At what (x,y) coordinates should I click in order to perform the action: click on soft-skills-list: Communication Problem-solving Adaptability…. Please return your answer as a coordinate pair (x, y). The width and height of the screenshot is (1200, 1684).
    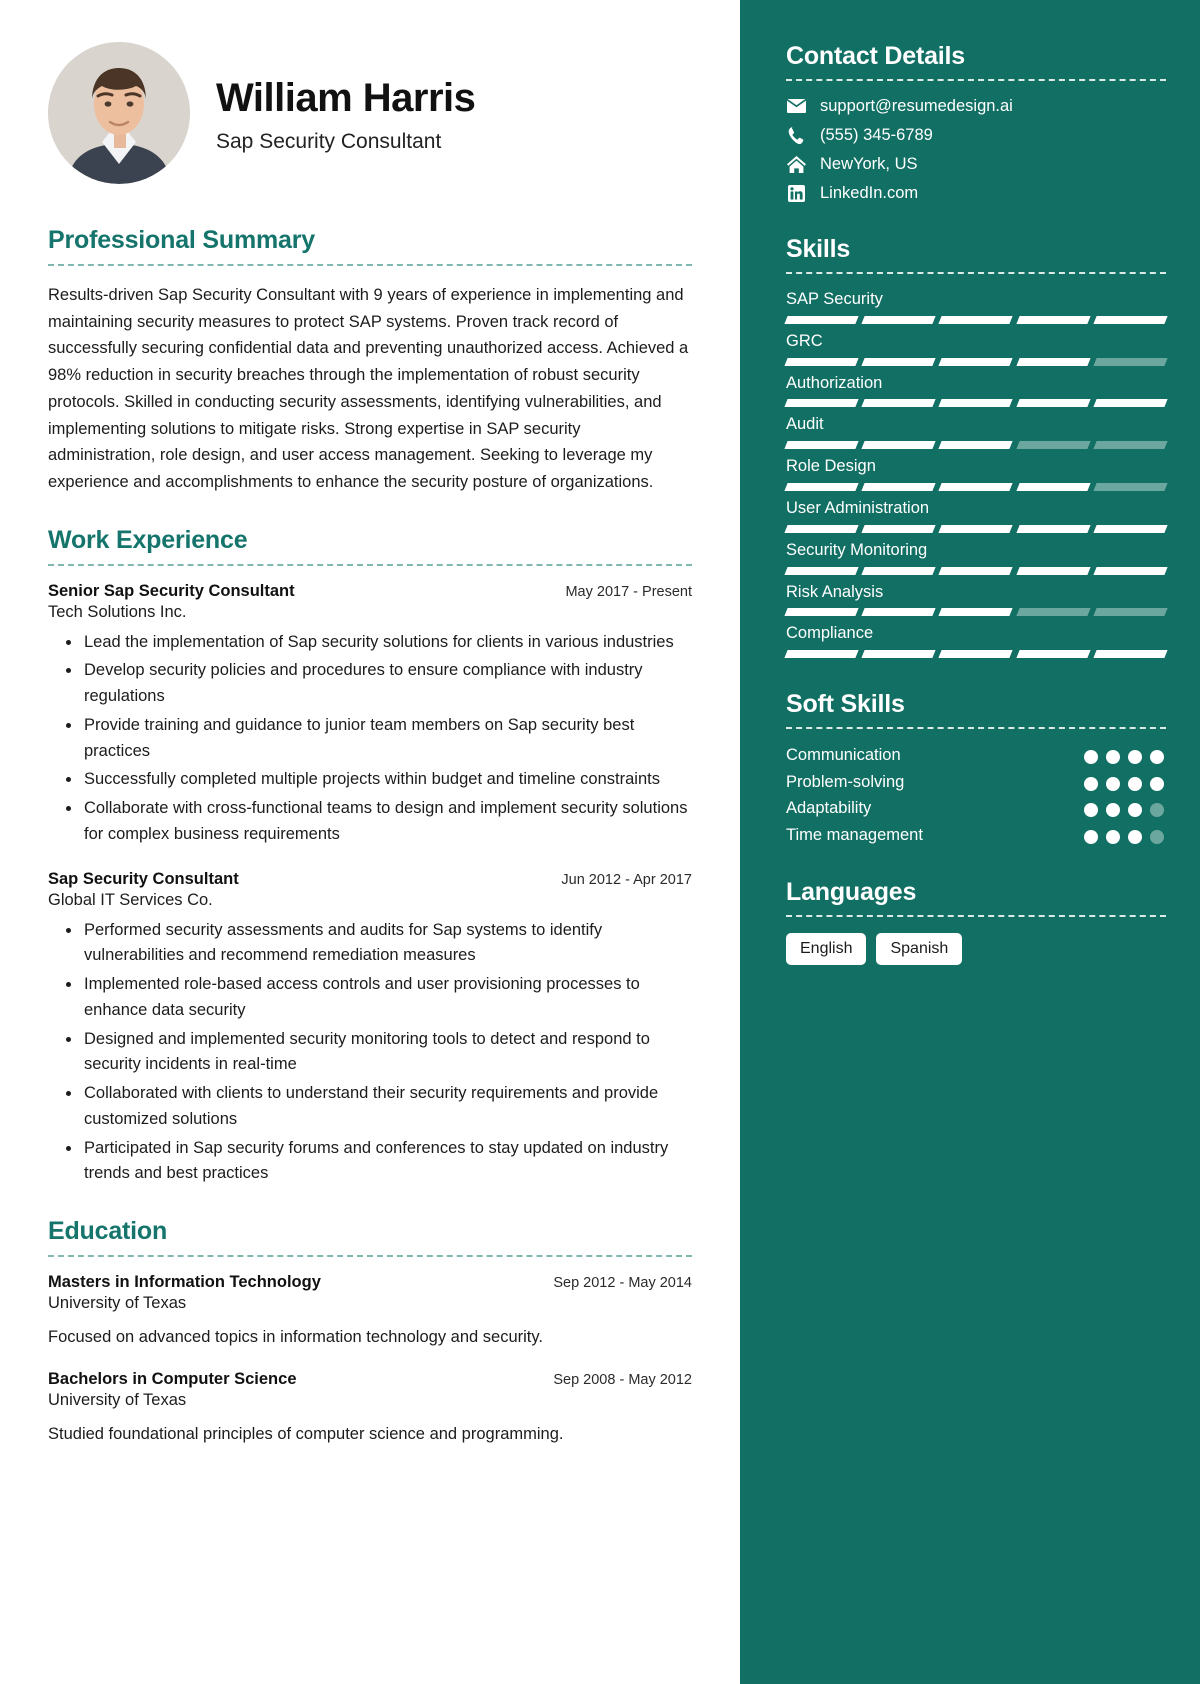
    Looking at the image, I should click on (976, 795).